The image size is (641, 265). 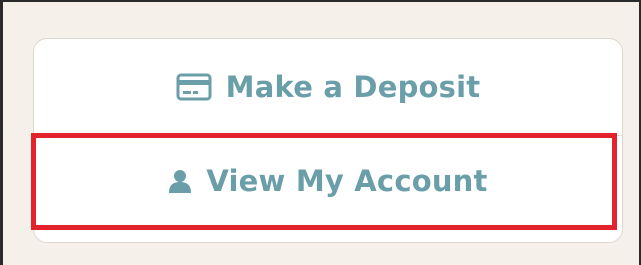 I want to click on view-account-label: View My Account, so click(x=347, y=181).